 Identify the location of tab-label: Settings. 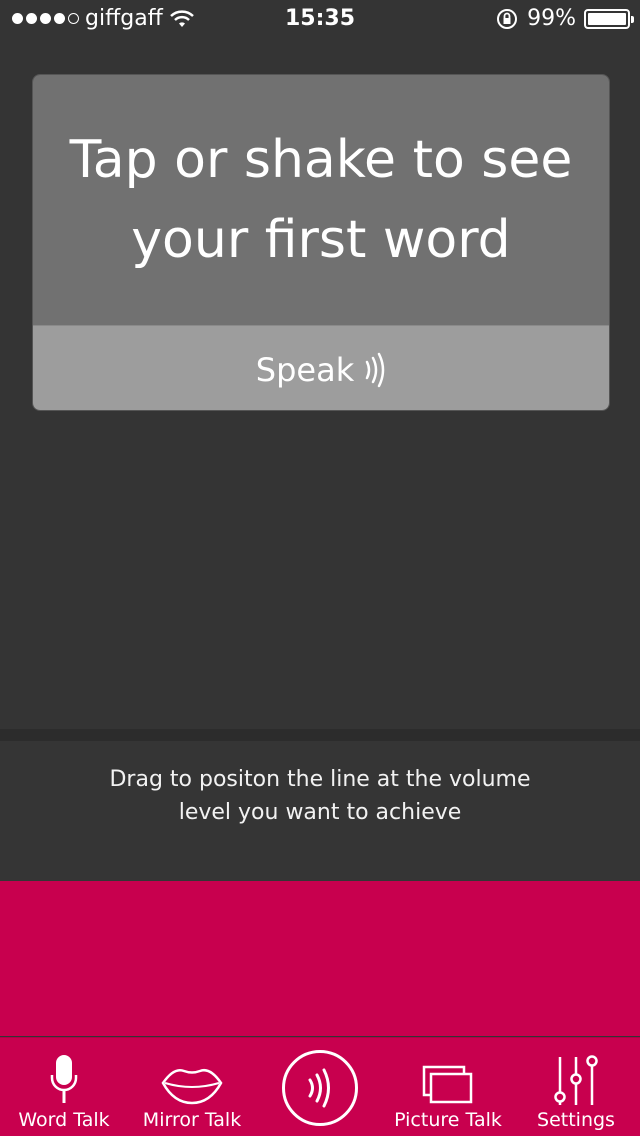
(576, 1120).